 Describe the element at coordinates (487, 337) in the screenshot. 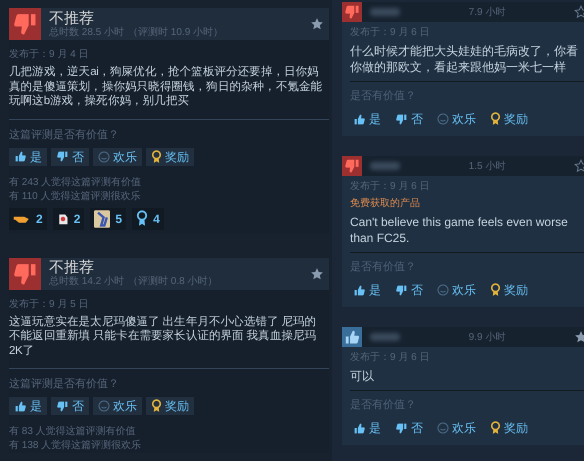

I see `playtime: 9.9 小时` at that location.